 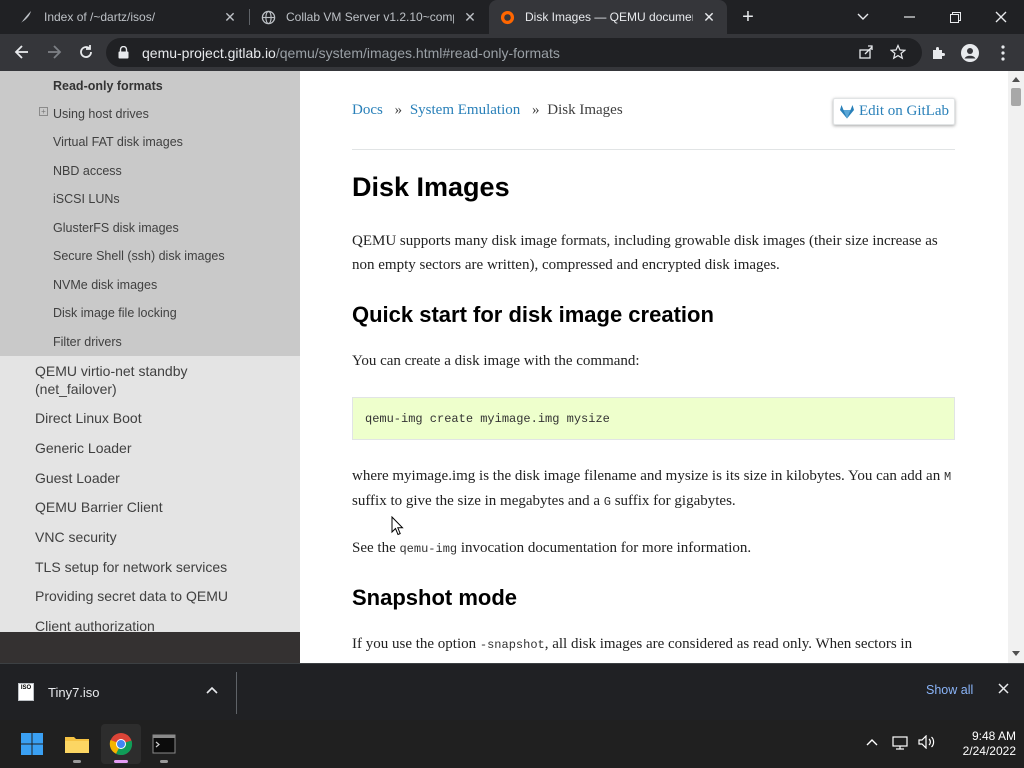 What do you see at coordinates (949, 690) in the screenshot?
I see `show-all-button: Show all` at bounding box center [949, 690].